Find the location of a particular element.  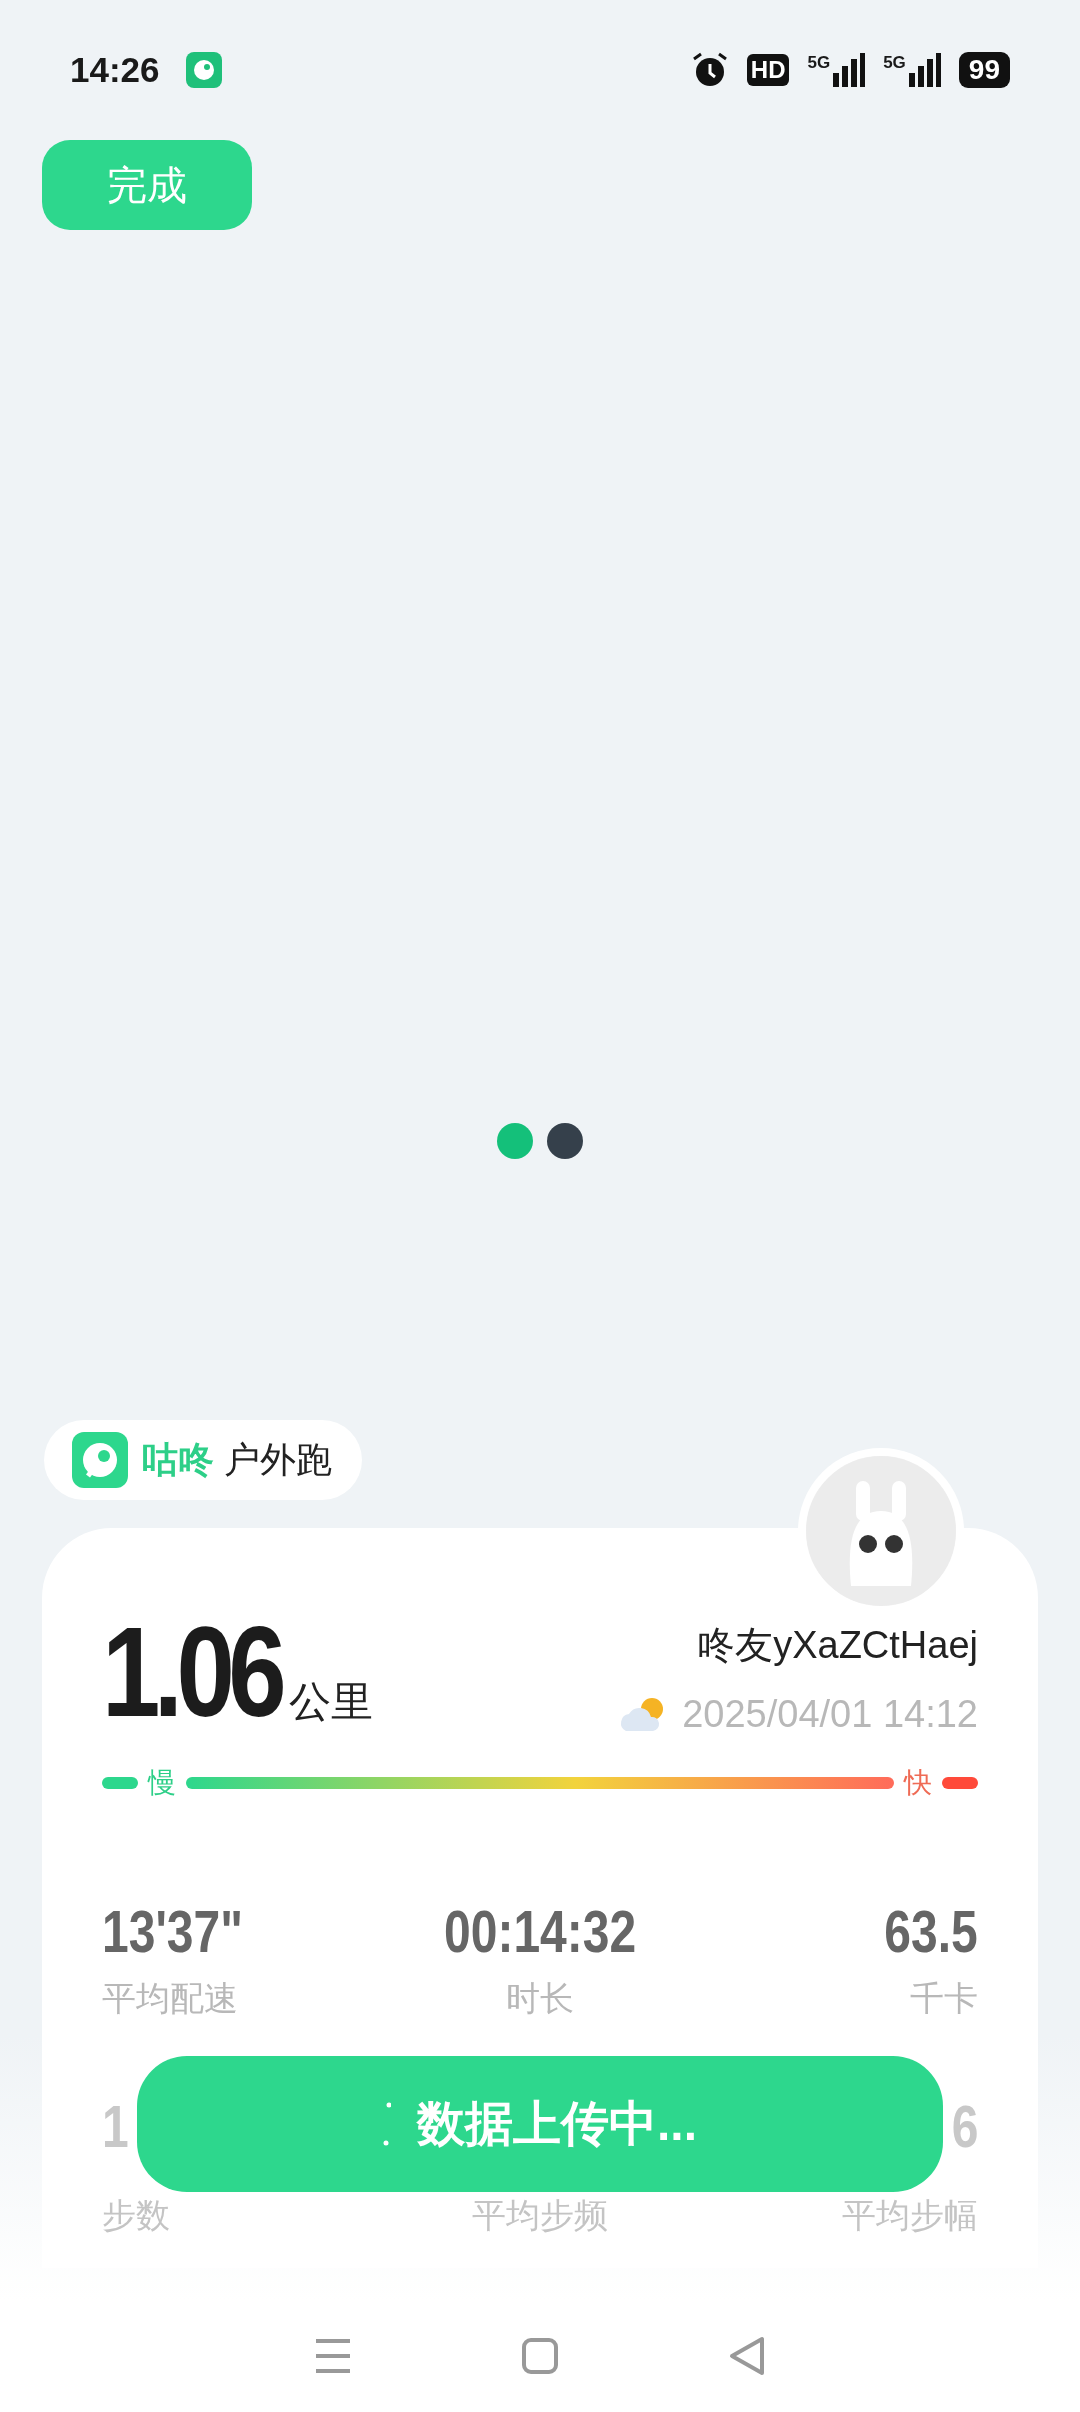

activity-type: 户外跑 is located at coordinates (278, 1459).